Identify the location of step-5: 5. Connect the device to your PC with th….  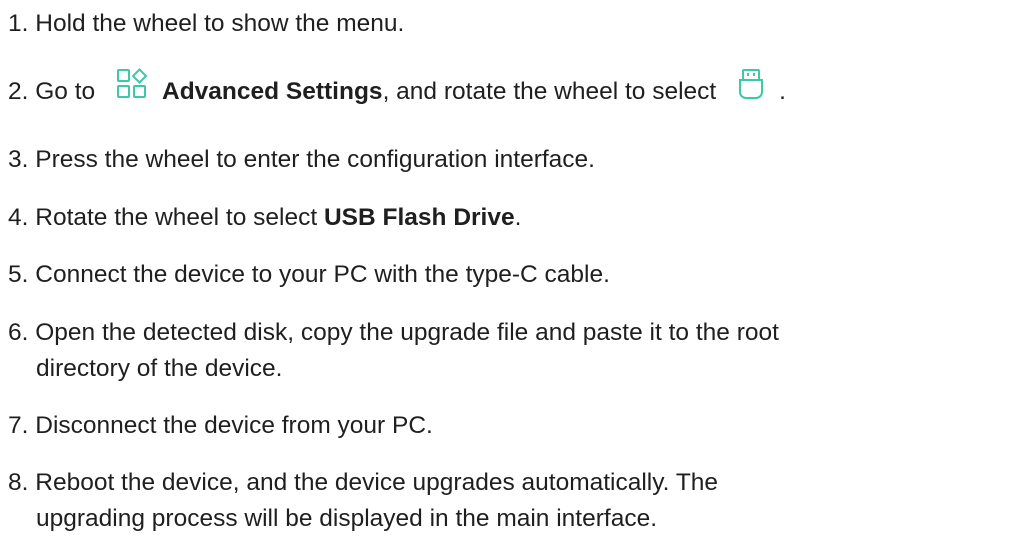
(513, 275).